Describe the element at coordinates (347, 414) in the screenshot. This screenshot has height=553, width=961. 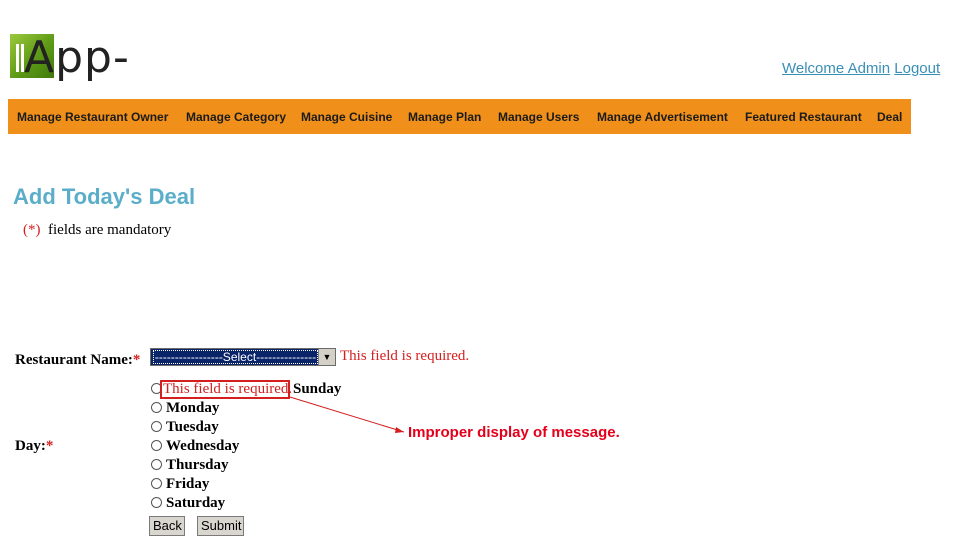
I see `annotation-arrow-icon` at that location.